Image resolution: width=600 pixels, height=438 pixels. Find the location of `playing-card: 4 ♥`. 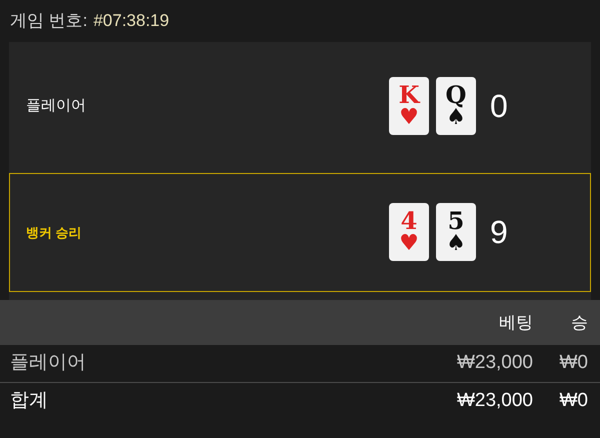

playing-card: 4 ♥ is located at coordinates (409, 232).